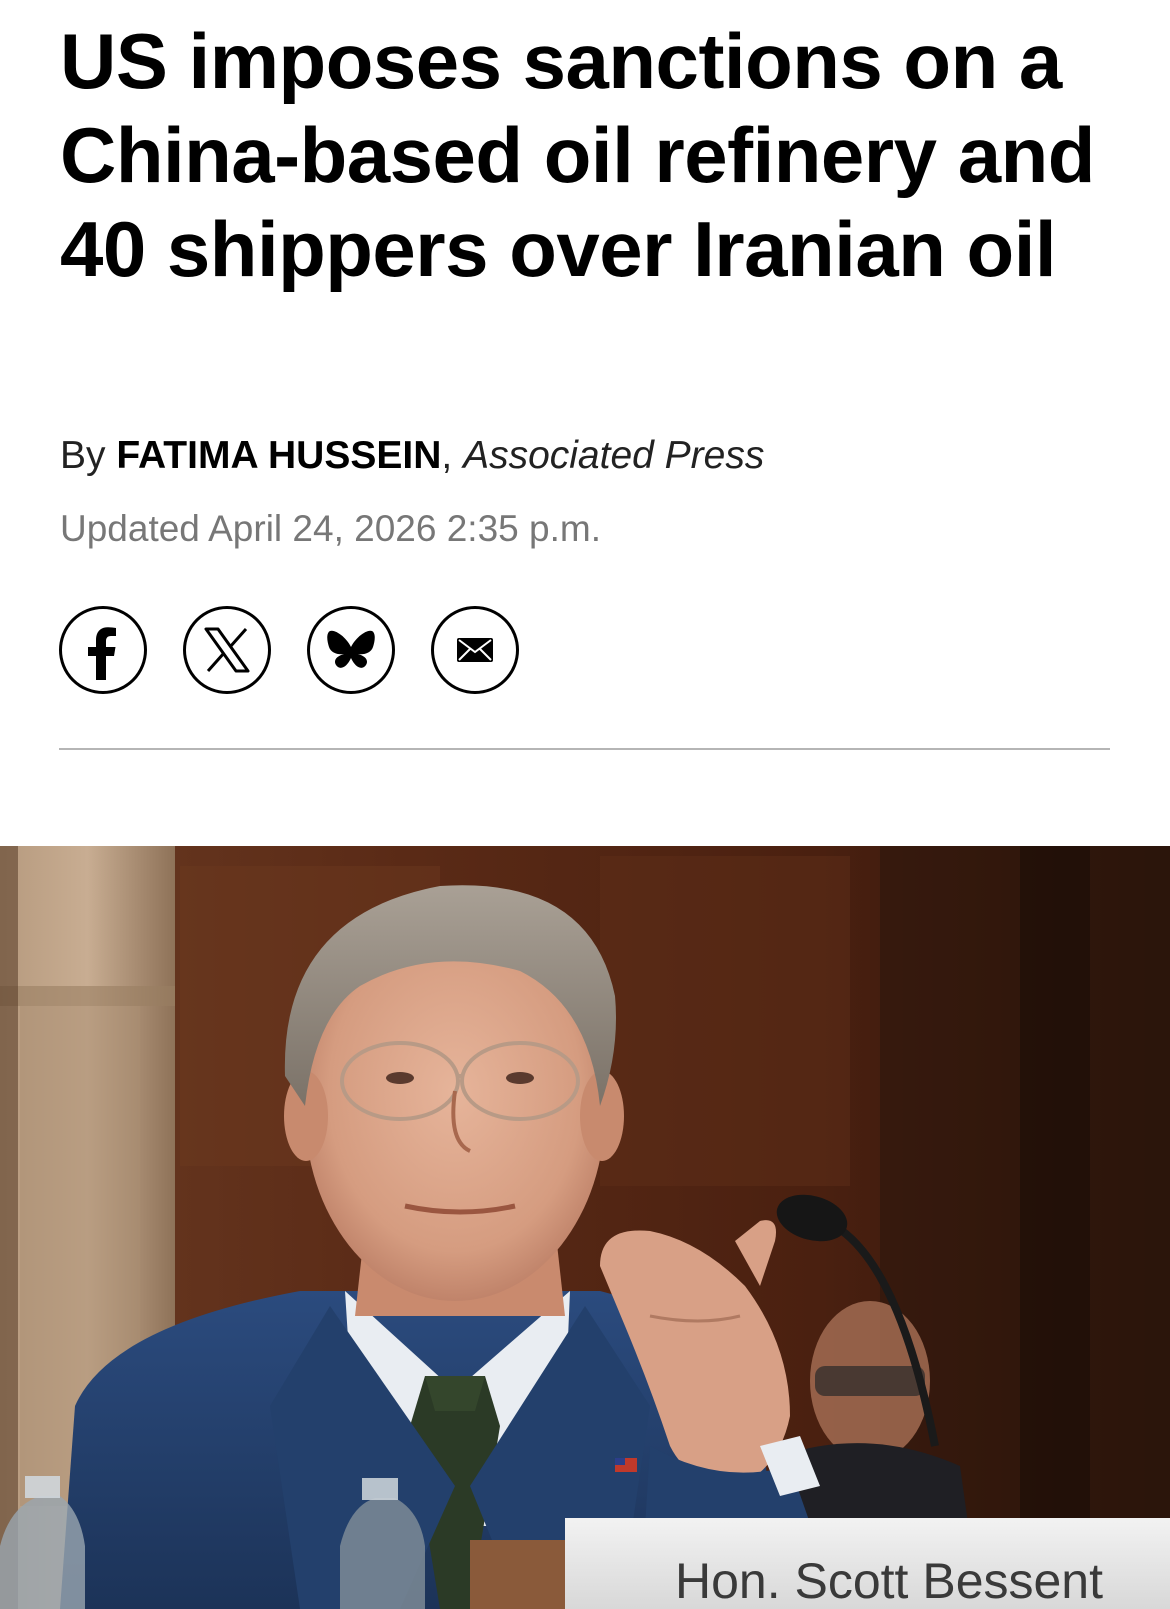 This screenshot has width=1170, height=1609. I want to click on share-x-button, so click(227, 650).